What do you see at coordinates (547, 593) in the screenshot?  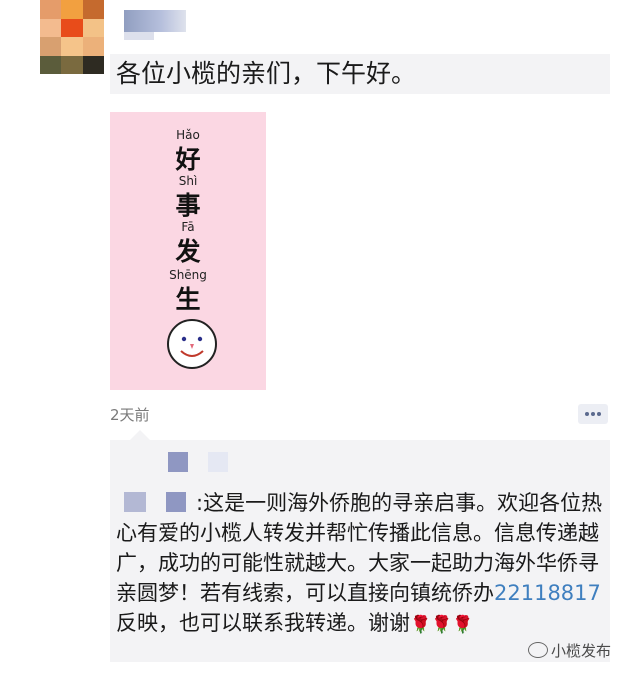 I see `phone-number: 22118817` at bounding box center [547, 593].